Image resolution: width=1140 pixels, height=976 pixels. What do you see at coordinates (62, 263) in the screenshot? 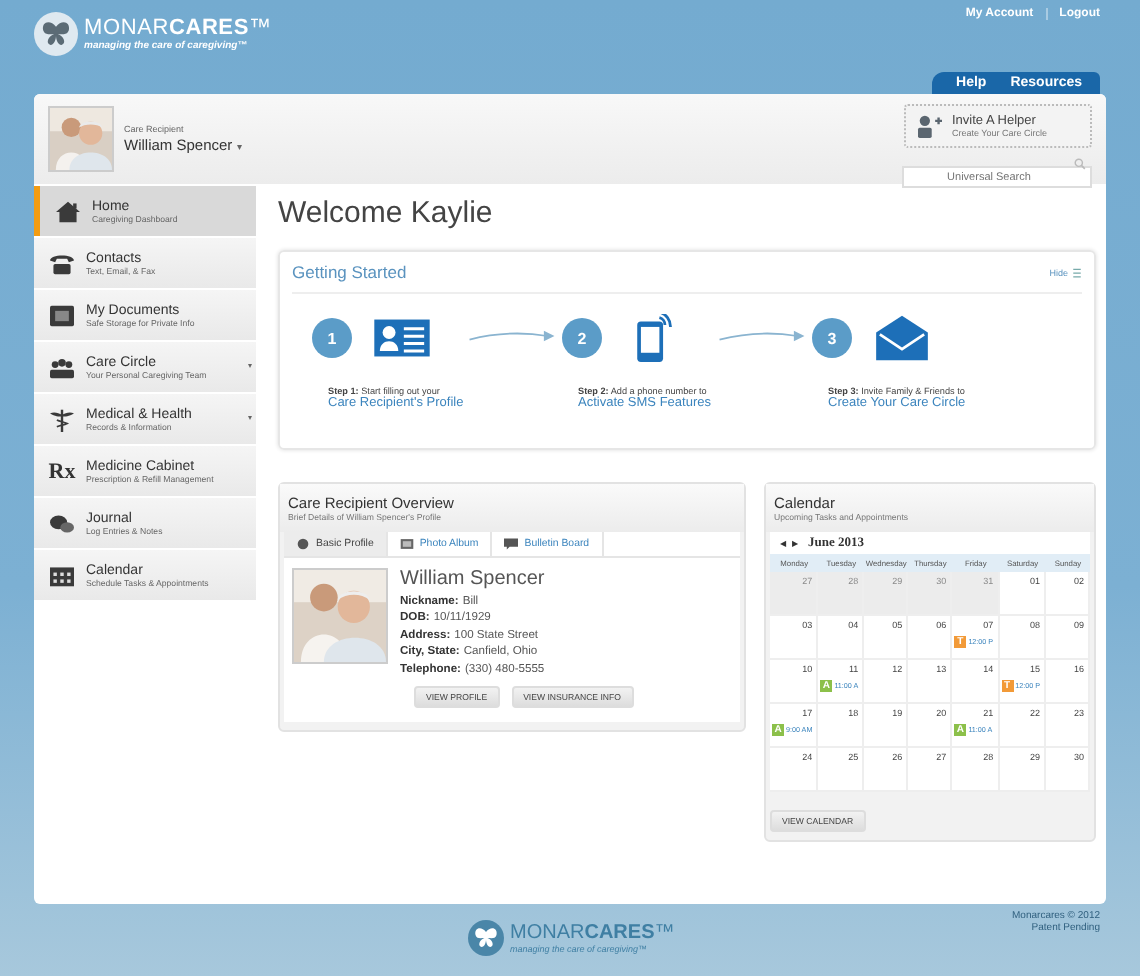
I see `phone-icon` at bounding box center [62, 263].